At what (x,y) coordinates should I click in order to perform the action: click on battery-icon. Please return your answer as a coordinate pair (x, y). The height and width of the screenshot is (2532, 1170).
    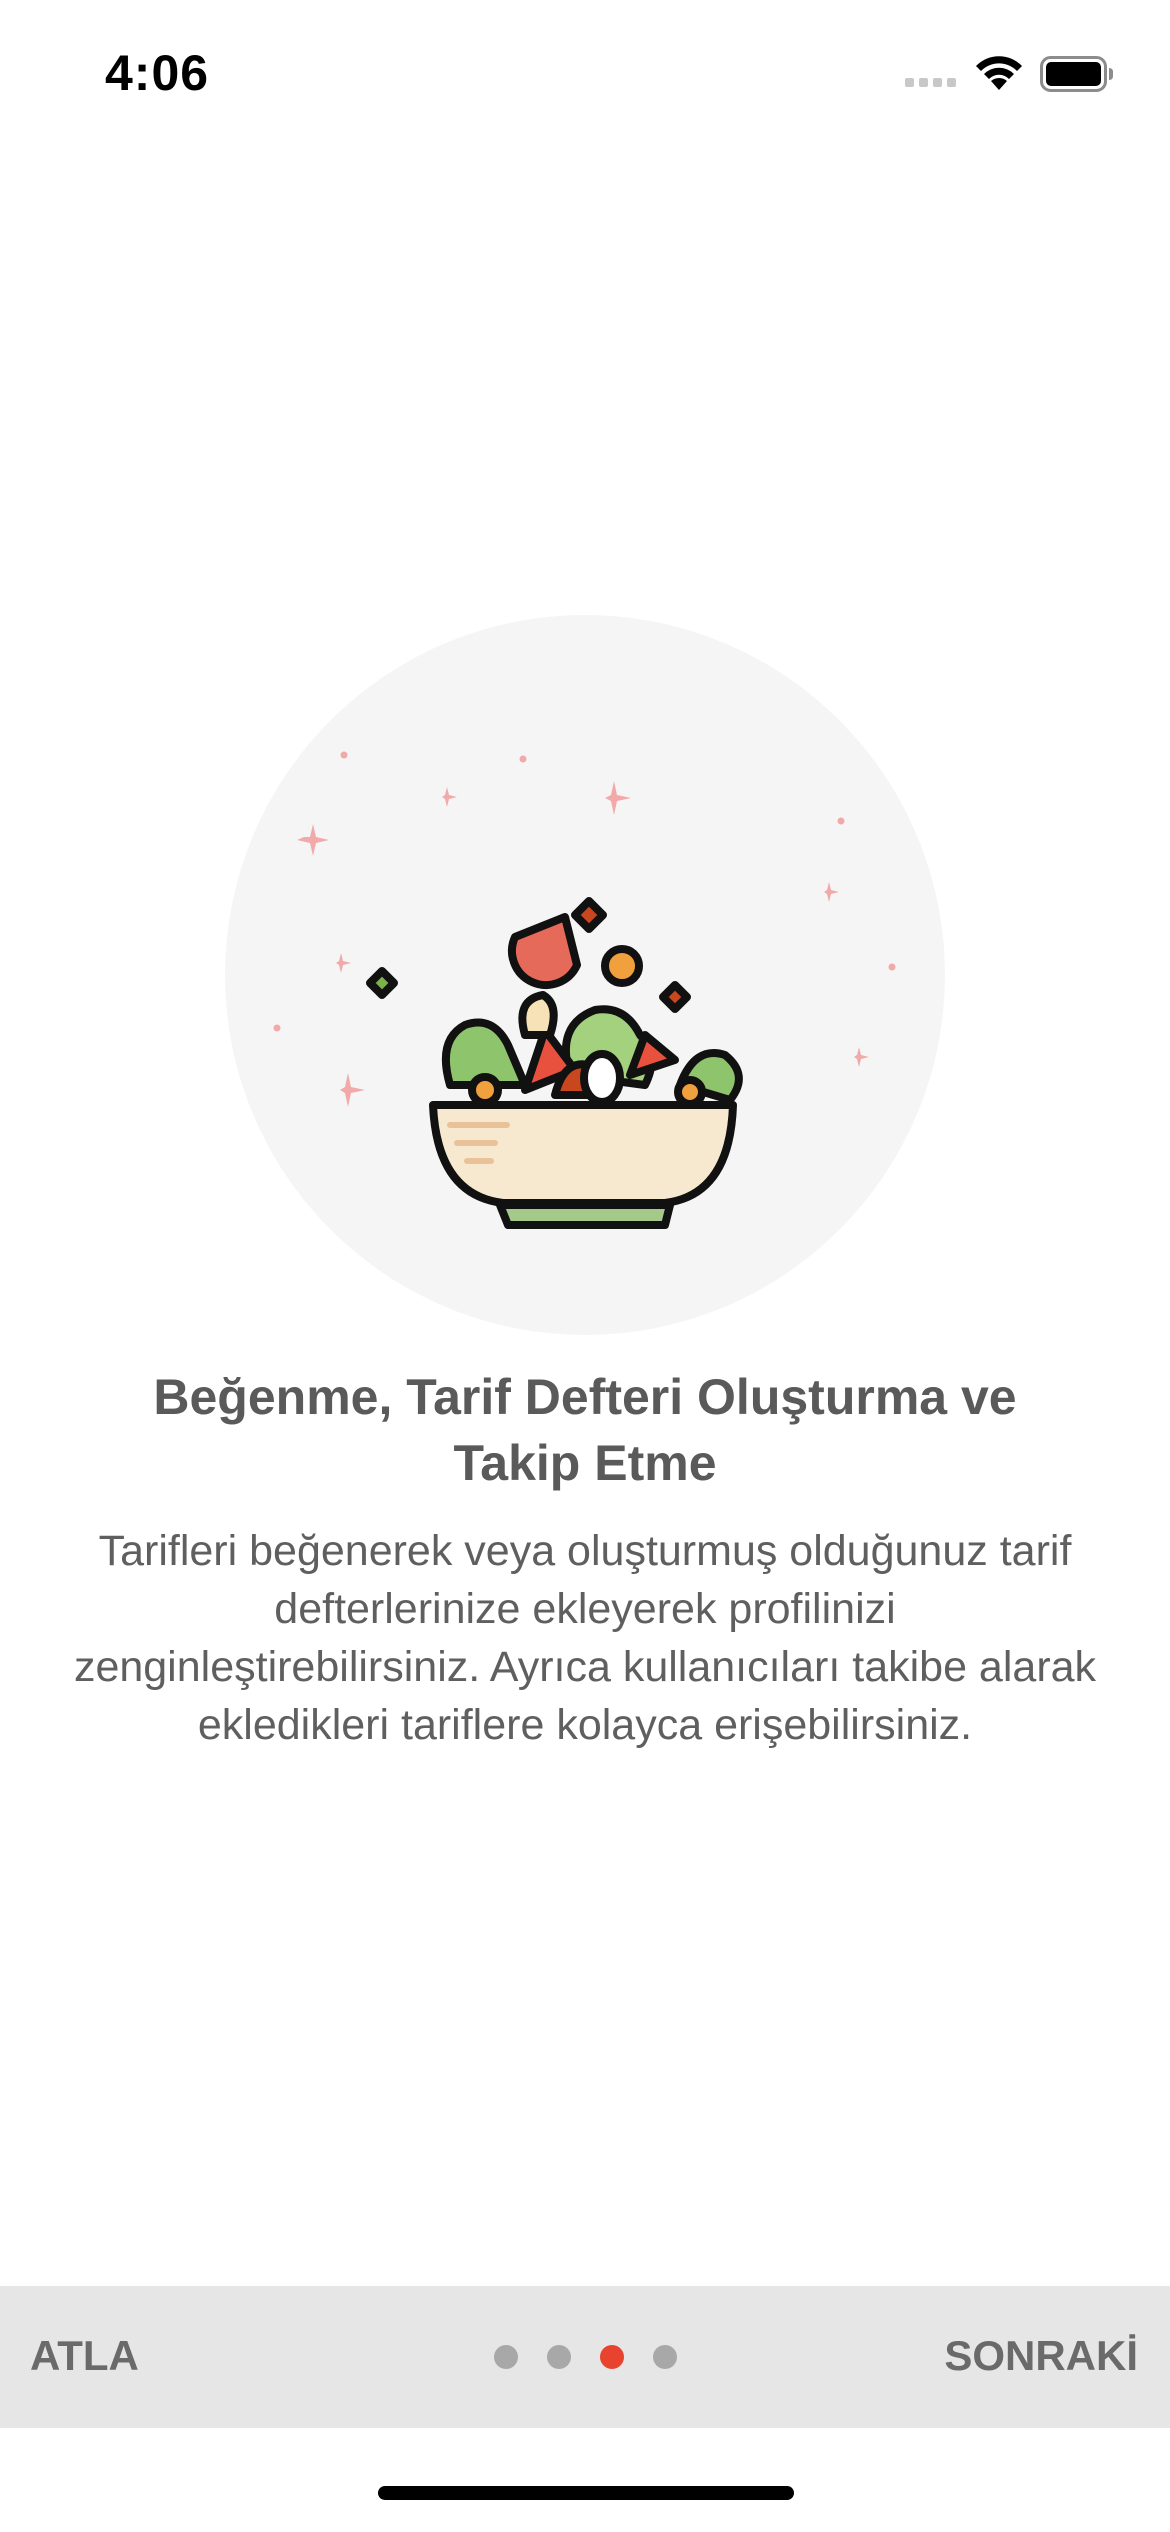
    Looking at the image, I should click on (1076, 74).